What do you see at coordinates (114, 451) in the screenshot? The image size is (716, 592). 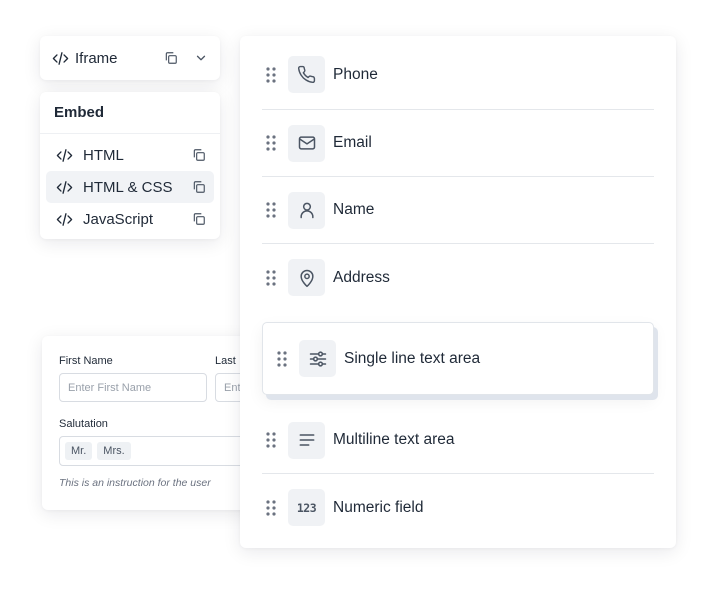 I see `salutation-chip: Mrs.` at bounding box center [114, 451].